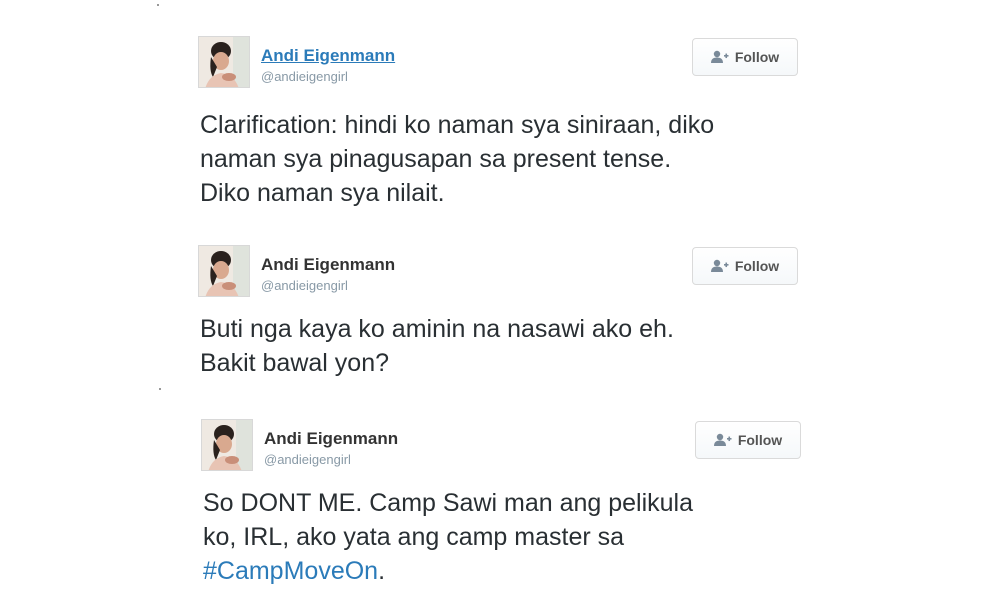 The width and height of the screenshot is (1000, 611). I want to click on tweet-text-line: So DONT ME. Camp Sawi man ang pelikula, so click(448, 503).